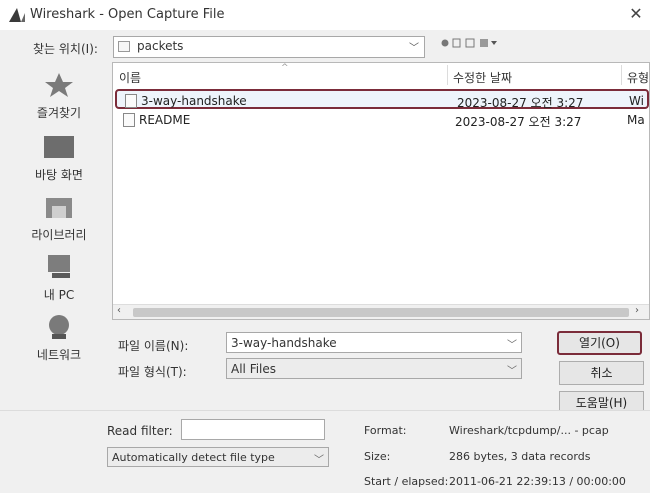 Image resolution: width=650 pixels, height=493 pixels. I want to click on column-header-name: 이름, so click(130, 77).